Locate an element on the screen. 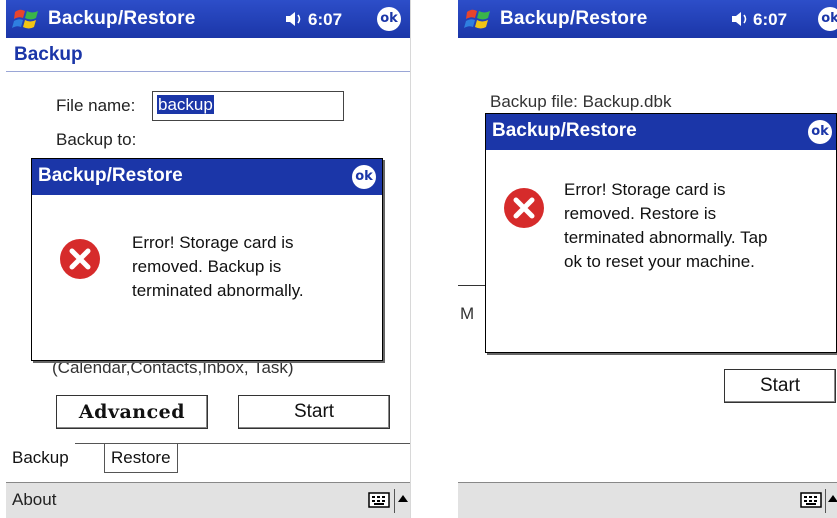  tab-bar: Backup Restore is located at coordinates (208, 460).